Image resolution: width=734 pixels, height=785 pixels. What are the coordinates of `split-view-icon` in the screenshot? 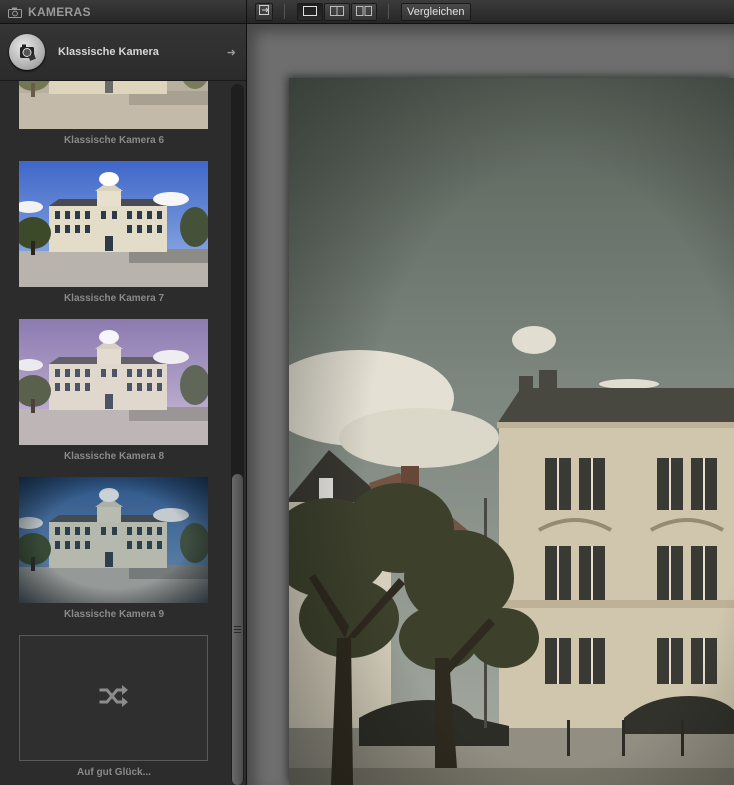 It's located at (337, 12).